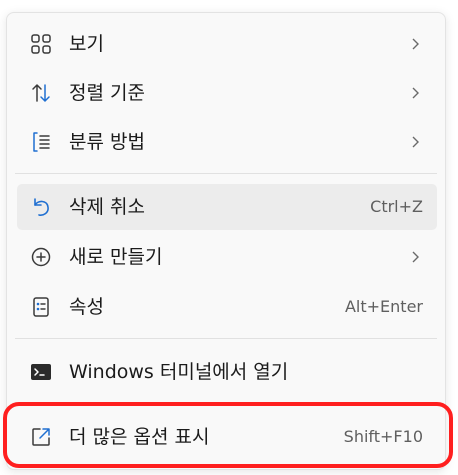  Describe the element at coordinates (227, 44) in the screenshot. I see `menu-item-view: 보기` at that location.